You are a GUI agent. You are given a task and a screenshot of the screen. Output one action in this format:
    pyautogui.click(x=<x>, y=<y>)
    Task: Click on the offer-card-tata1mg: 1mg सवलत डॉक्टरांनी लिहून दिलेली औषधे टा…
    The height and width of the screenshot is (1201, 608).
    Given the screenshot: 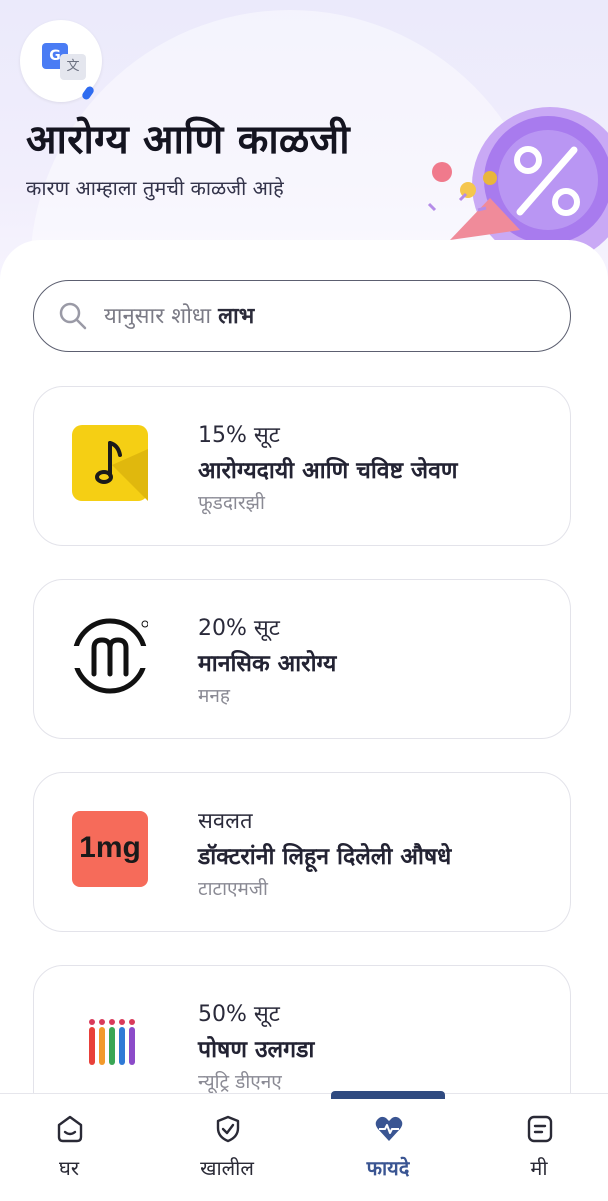 What is the action you would take?
    pyautogui.click(x=302, y=852)
    